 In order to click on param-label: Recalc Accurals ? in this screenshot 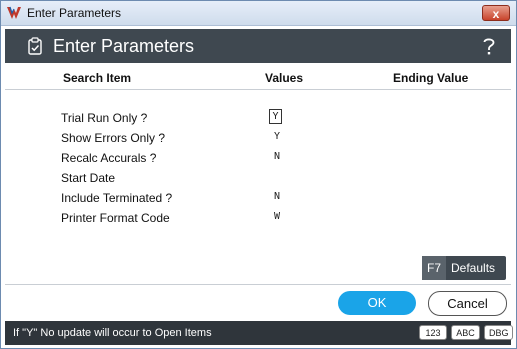, I will do `click(109, 158)`.